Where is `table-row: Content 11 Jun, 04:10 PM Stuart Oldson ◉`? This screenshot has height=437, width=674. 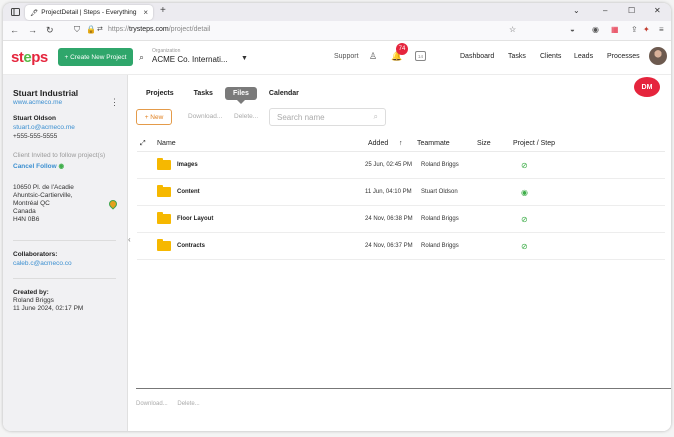 table-row: Content 11 Jun, 04:10 PM Stuart Oldson ◉ is located at coordinates (401, 192).